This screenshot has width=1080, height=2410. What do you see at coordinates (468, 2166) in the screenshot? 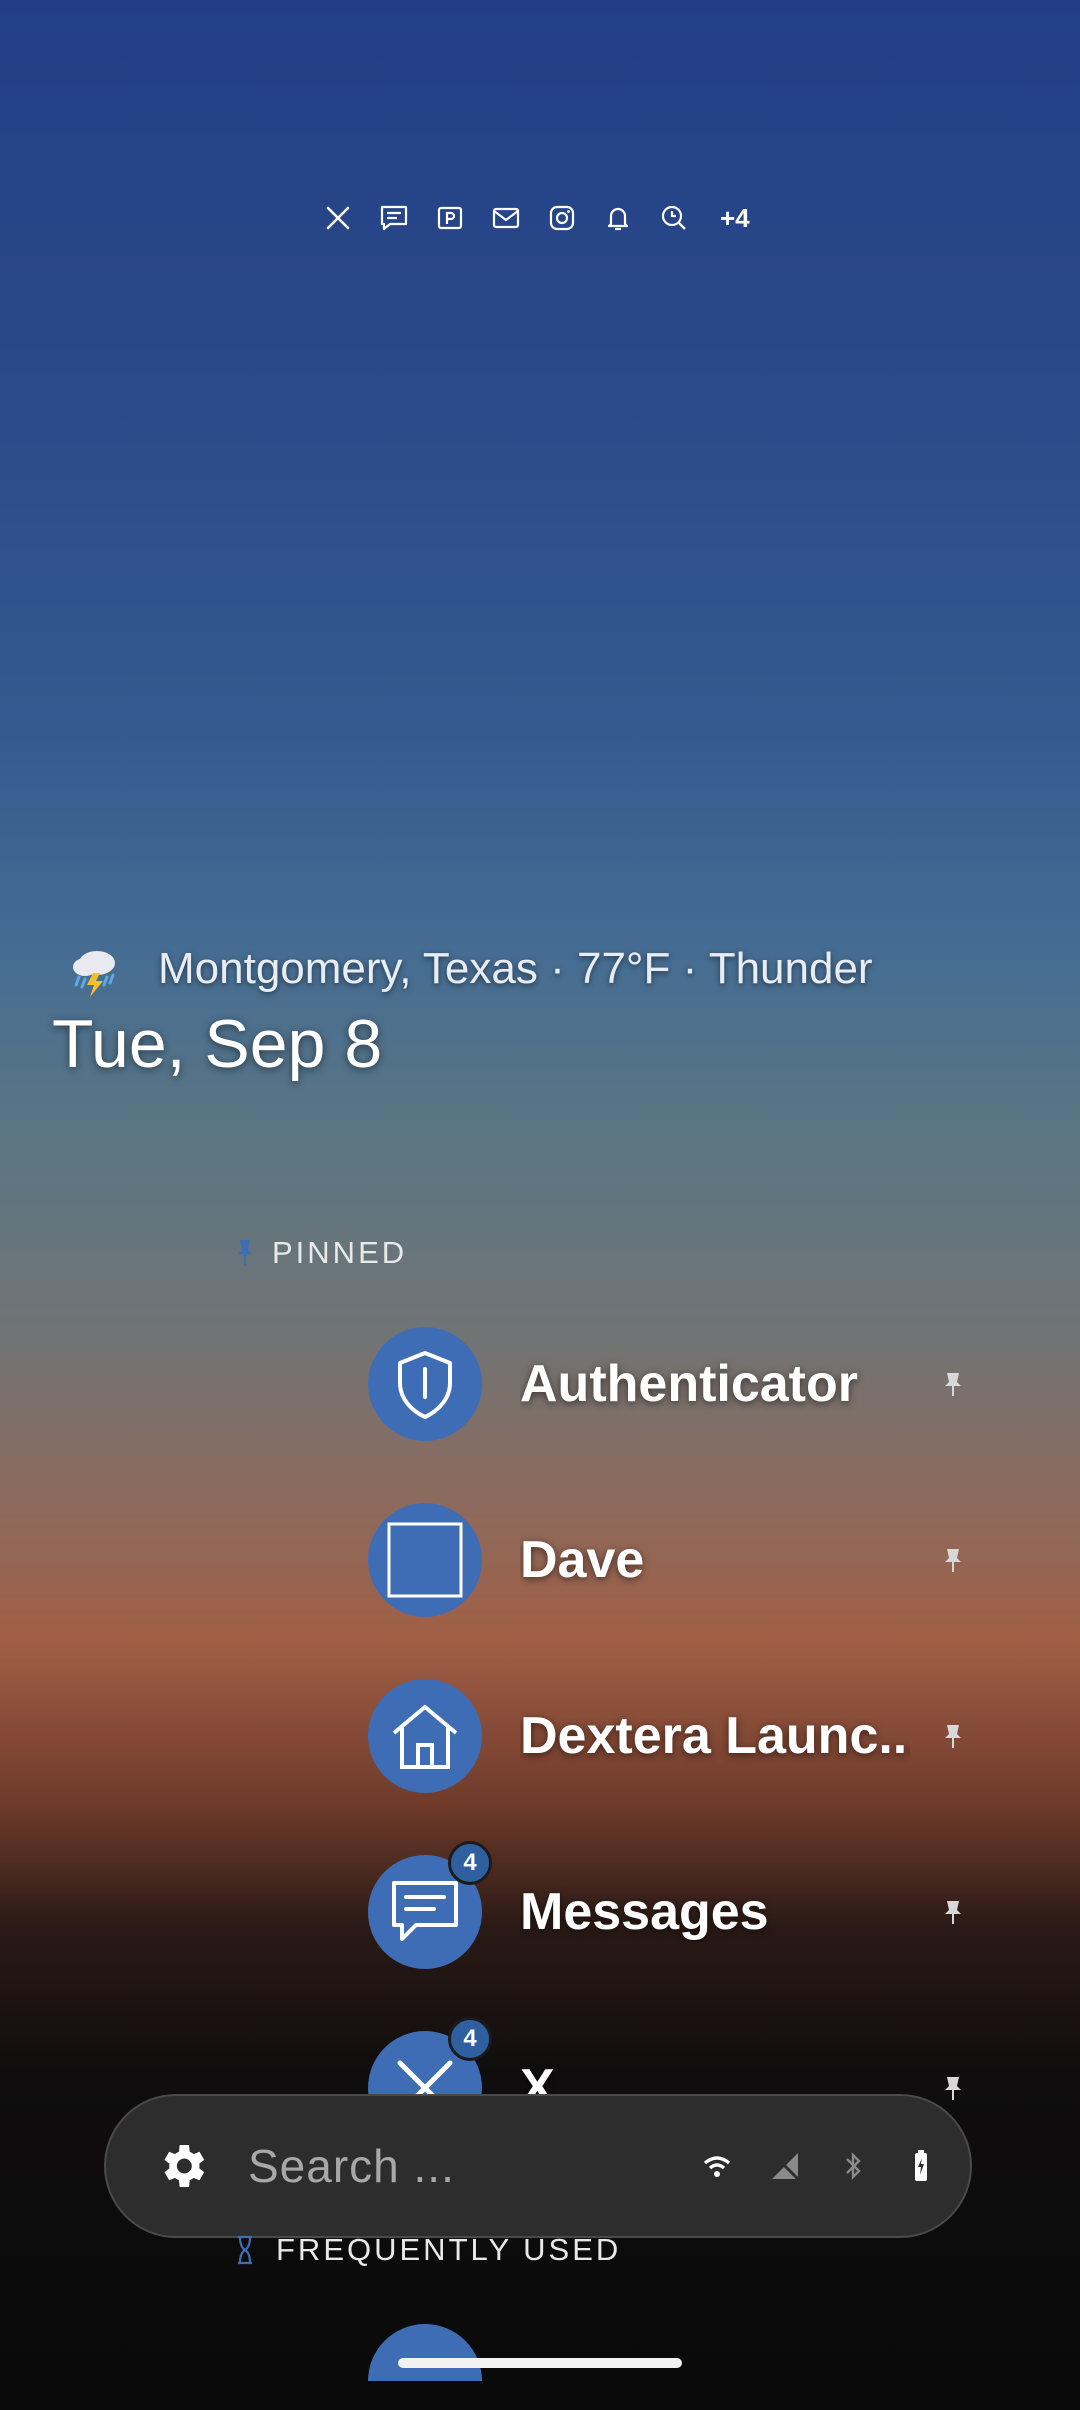
I see `search-input` at bounding box center [468, 2166].